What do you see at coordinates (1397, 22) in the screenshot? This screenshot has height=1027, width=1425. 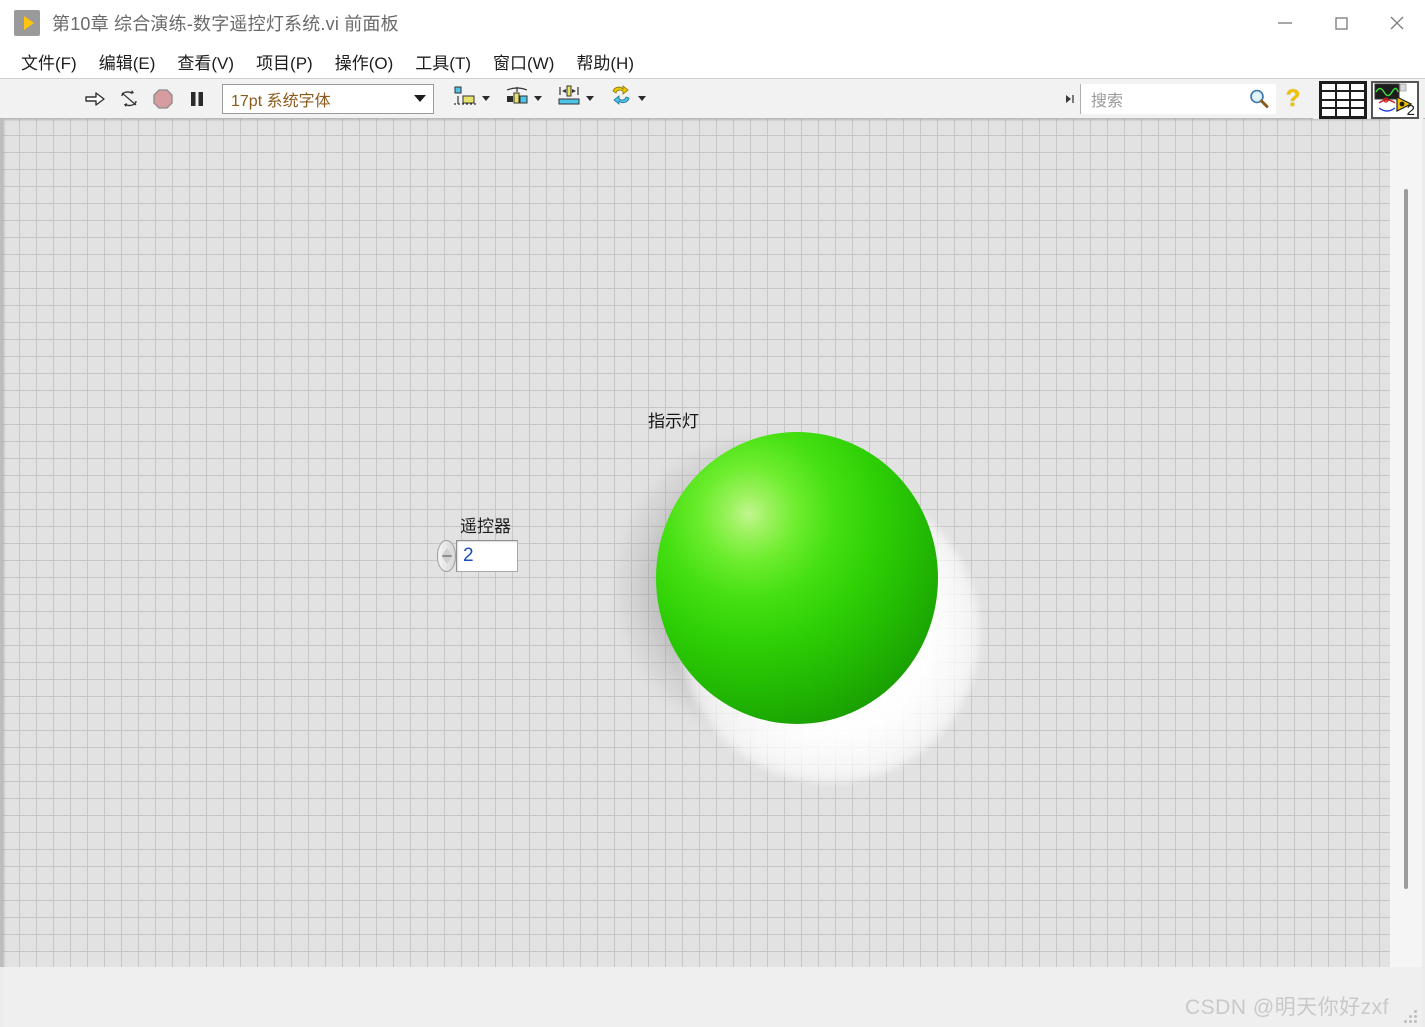 I see `close-button` at bounding box center [1397, 22].